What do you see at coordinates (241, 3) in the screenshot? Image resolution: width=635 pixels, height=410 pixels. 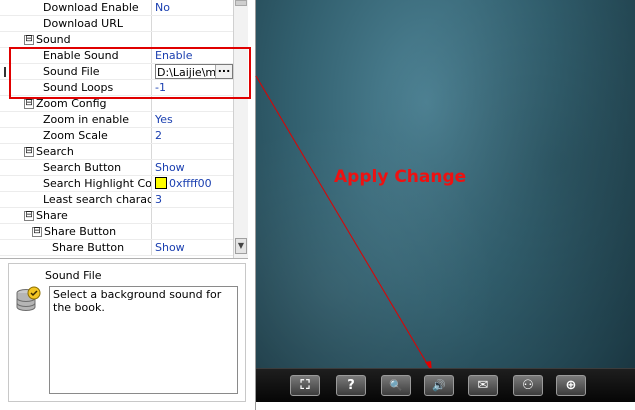 I see `scroll-thumb` at bounding box center [241, 3].